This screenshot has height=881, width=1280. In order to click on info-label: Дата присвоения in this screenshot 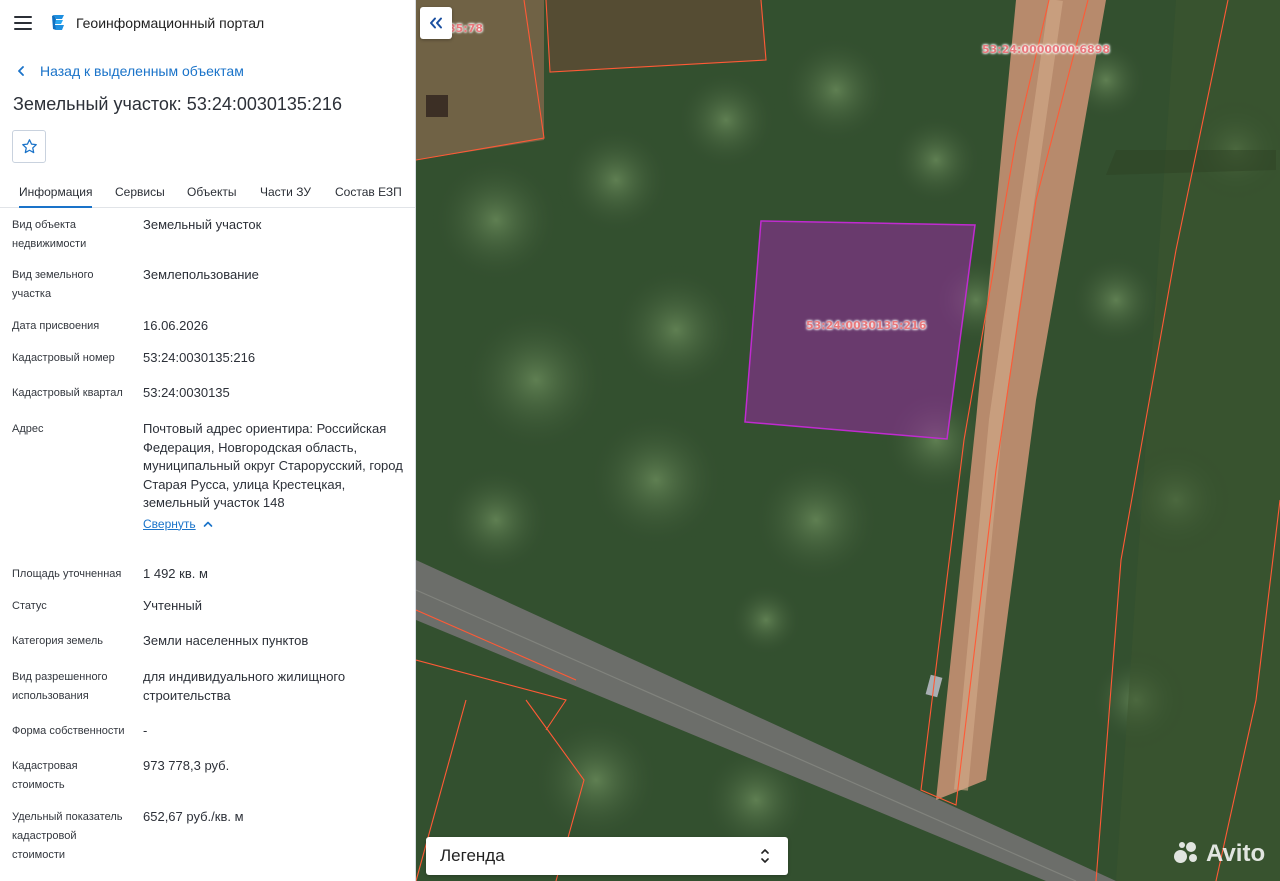, I will do `click(56, 326)`.